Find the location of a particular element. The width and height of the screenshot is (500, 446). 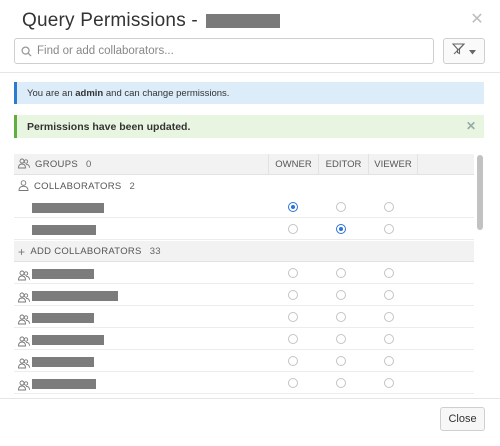

close-icon: ✕ is located at coordinates (477, 20).